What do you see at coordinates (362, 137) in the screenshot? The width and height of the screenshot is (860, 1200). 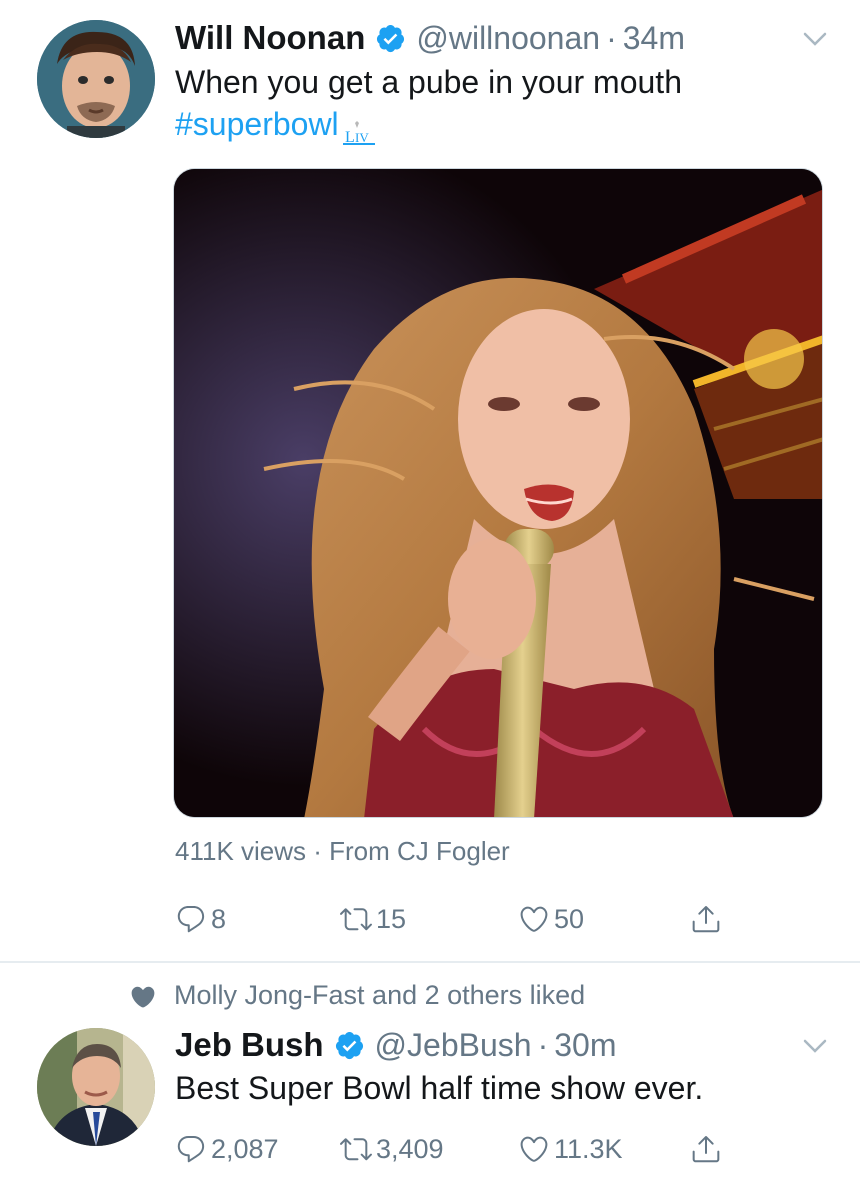 I see `svg-text: IV` at bounding box center [362, 137].